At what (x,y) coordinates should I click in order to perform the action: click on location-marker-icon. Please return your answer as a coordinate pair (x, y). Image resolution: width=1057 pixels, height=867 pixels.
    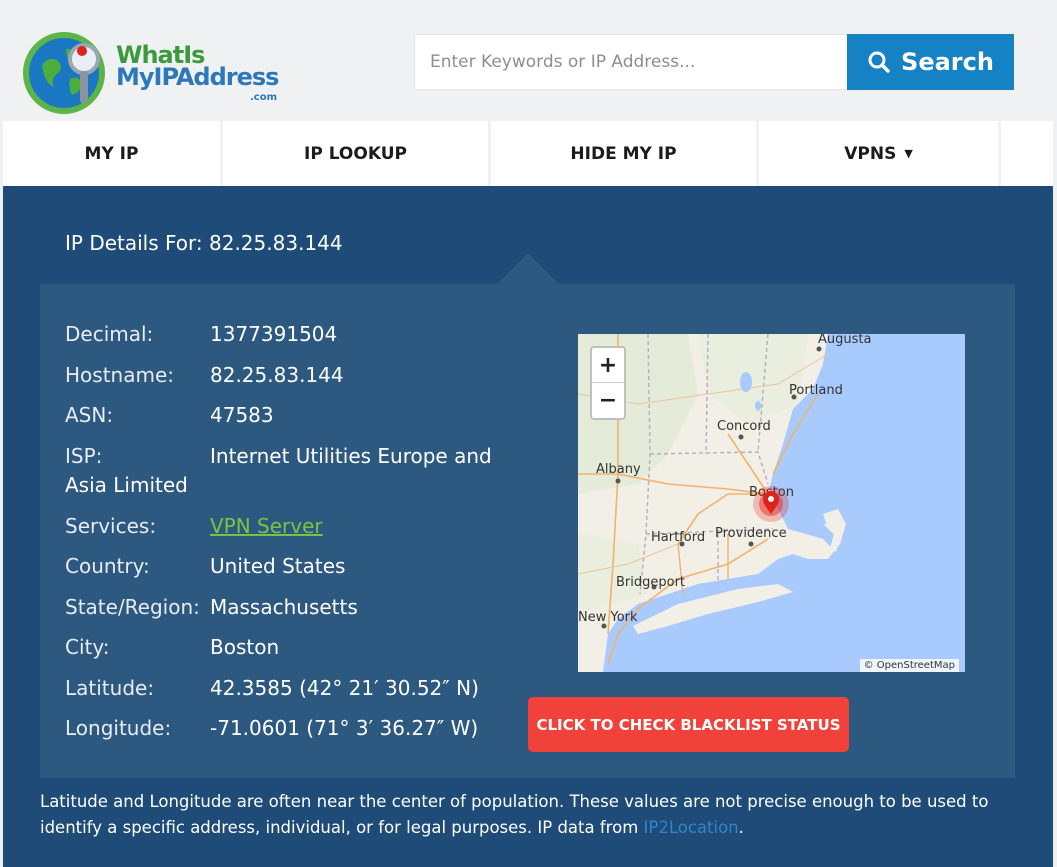
    Looking at the image, I should click on (771, 504).